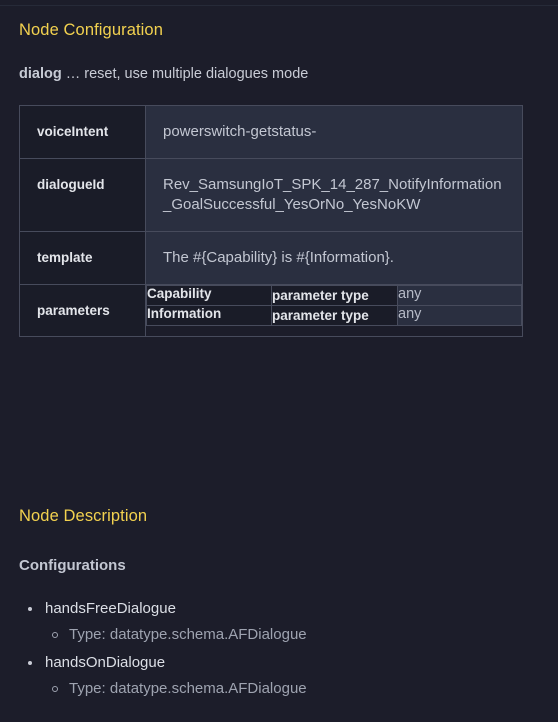 This screenshot has height=722, width=558. Describe the element at coordinates (72, 565) in the screenshot. I see `configurations-subheading: Configurations` at that location.